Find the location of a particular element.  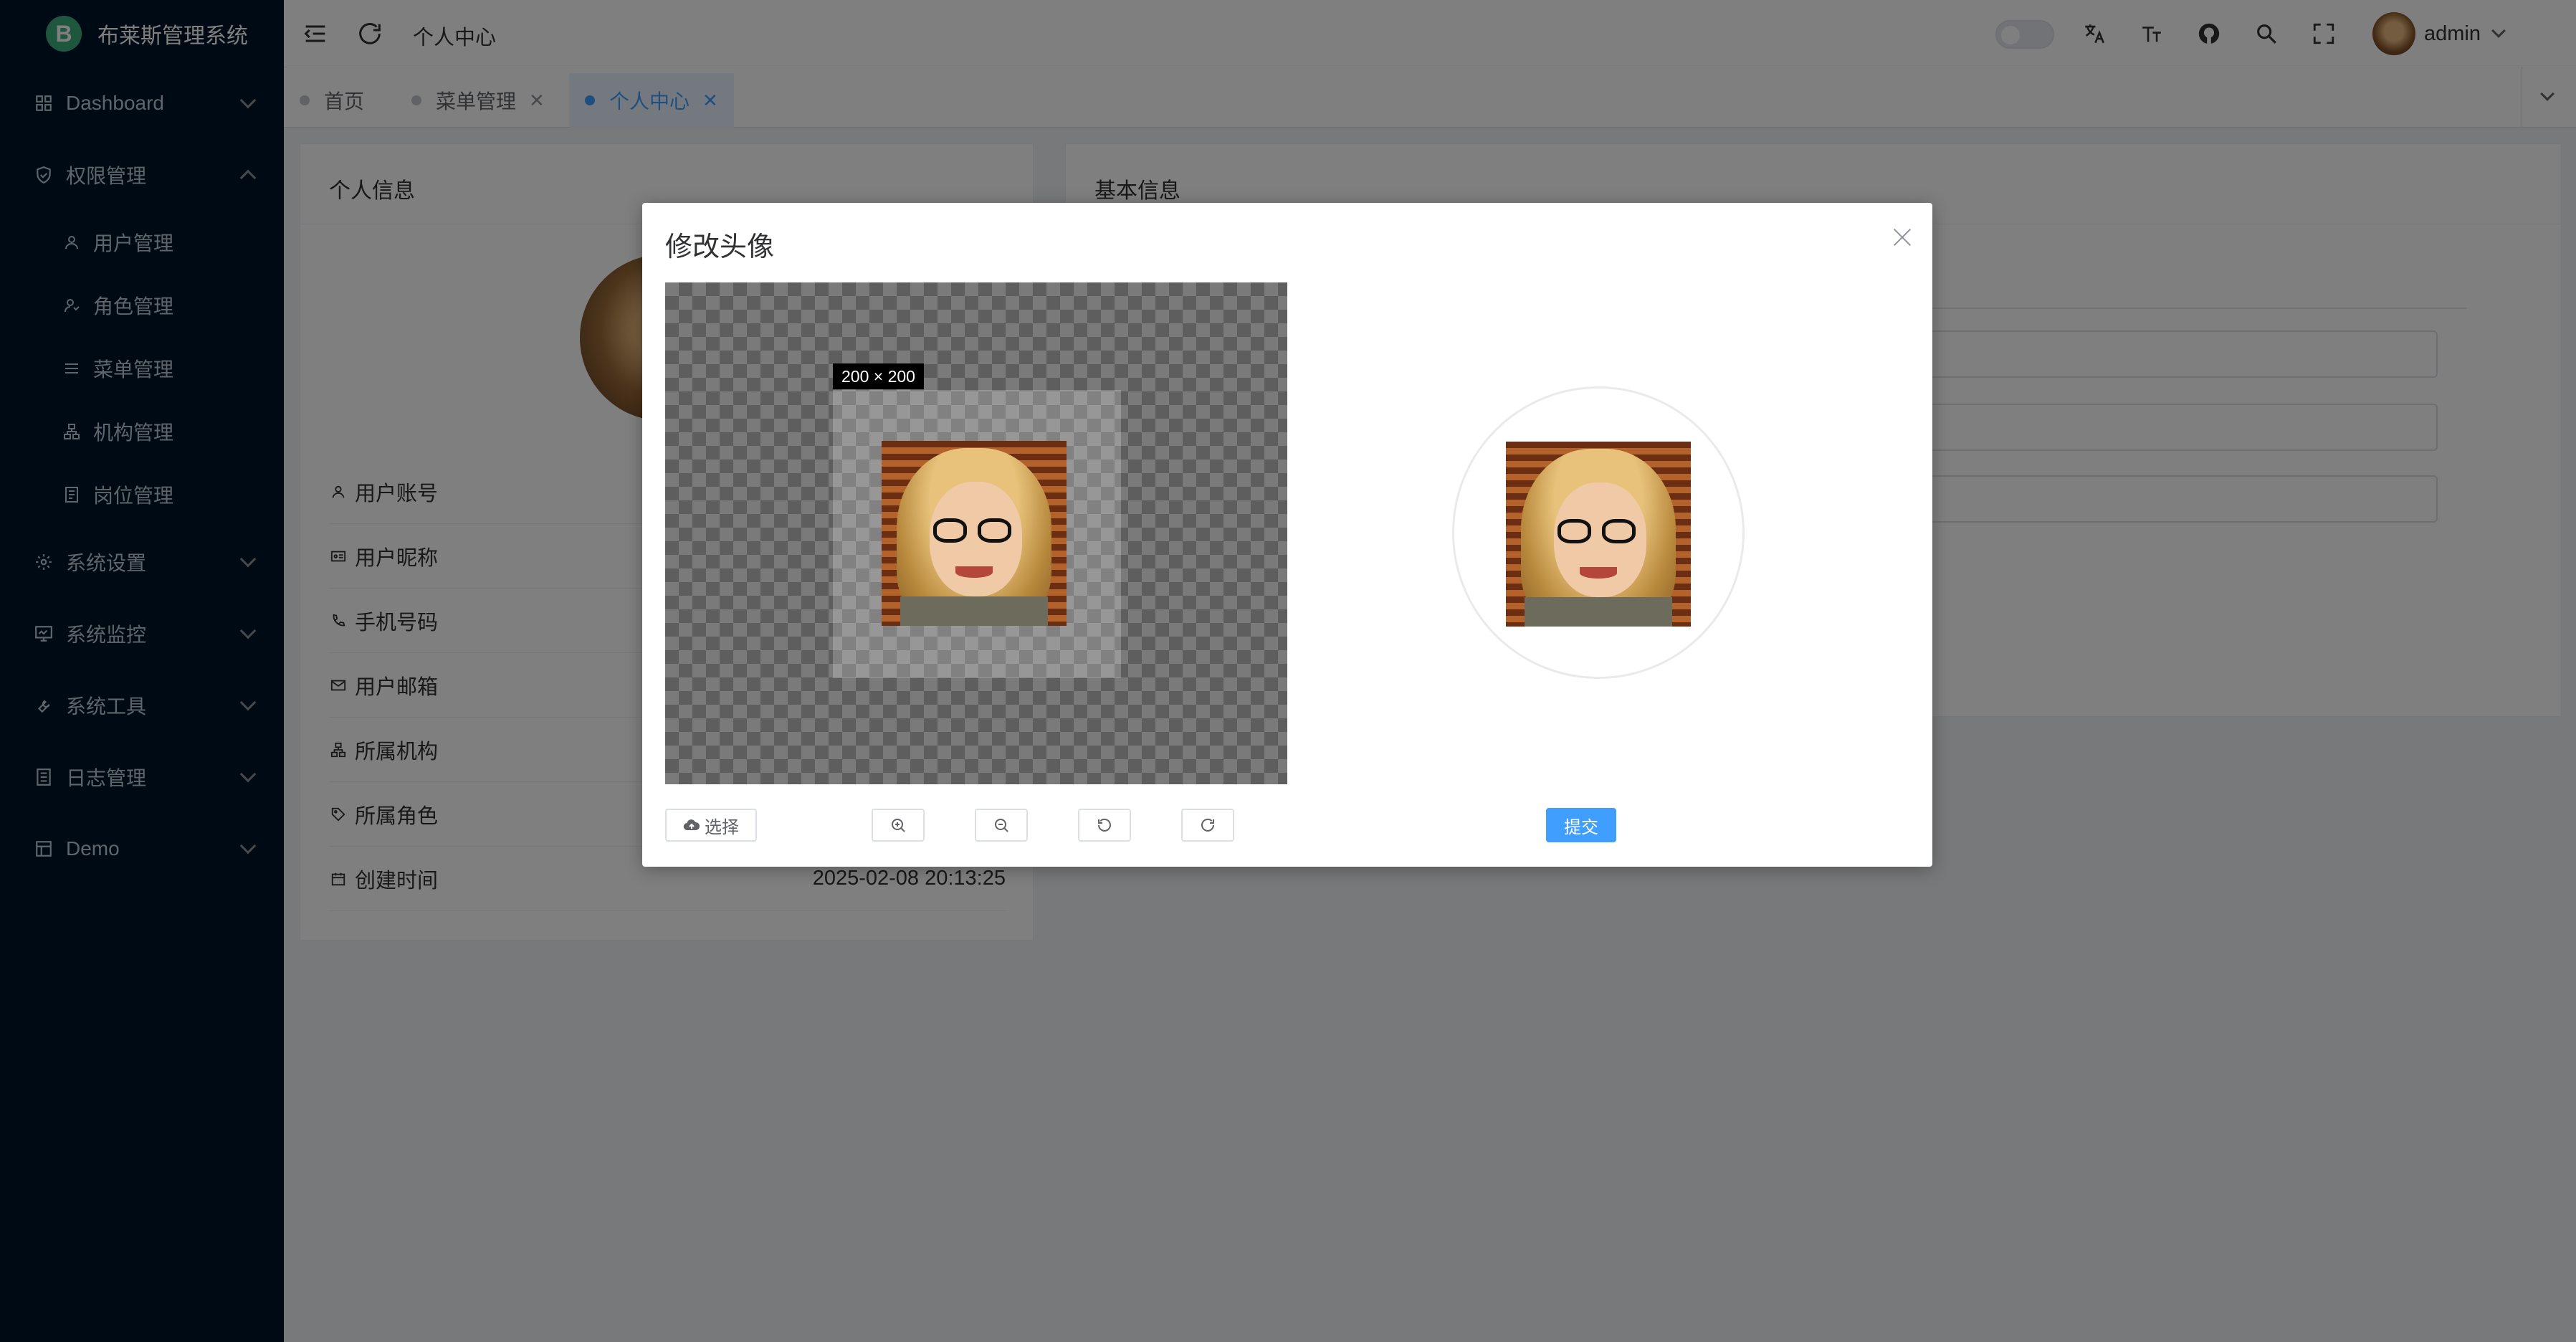

rotate-right-icon is located at coordinates (1207, 825).